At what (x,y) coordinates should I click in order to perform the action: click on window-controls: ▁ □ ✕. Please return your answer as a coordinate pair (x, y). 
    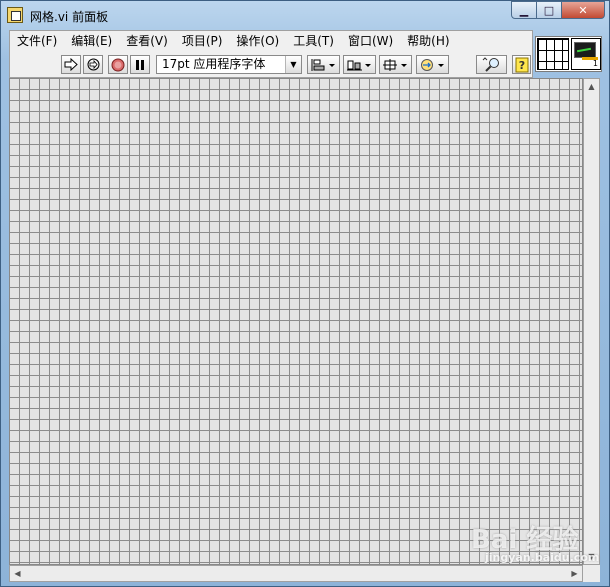
    Looking at the image, I should click on (558, 10).